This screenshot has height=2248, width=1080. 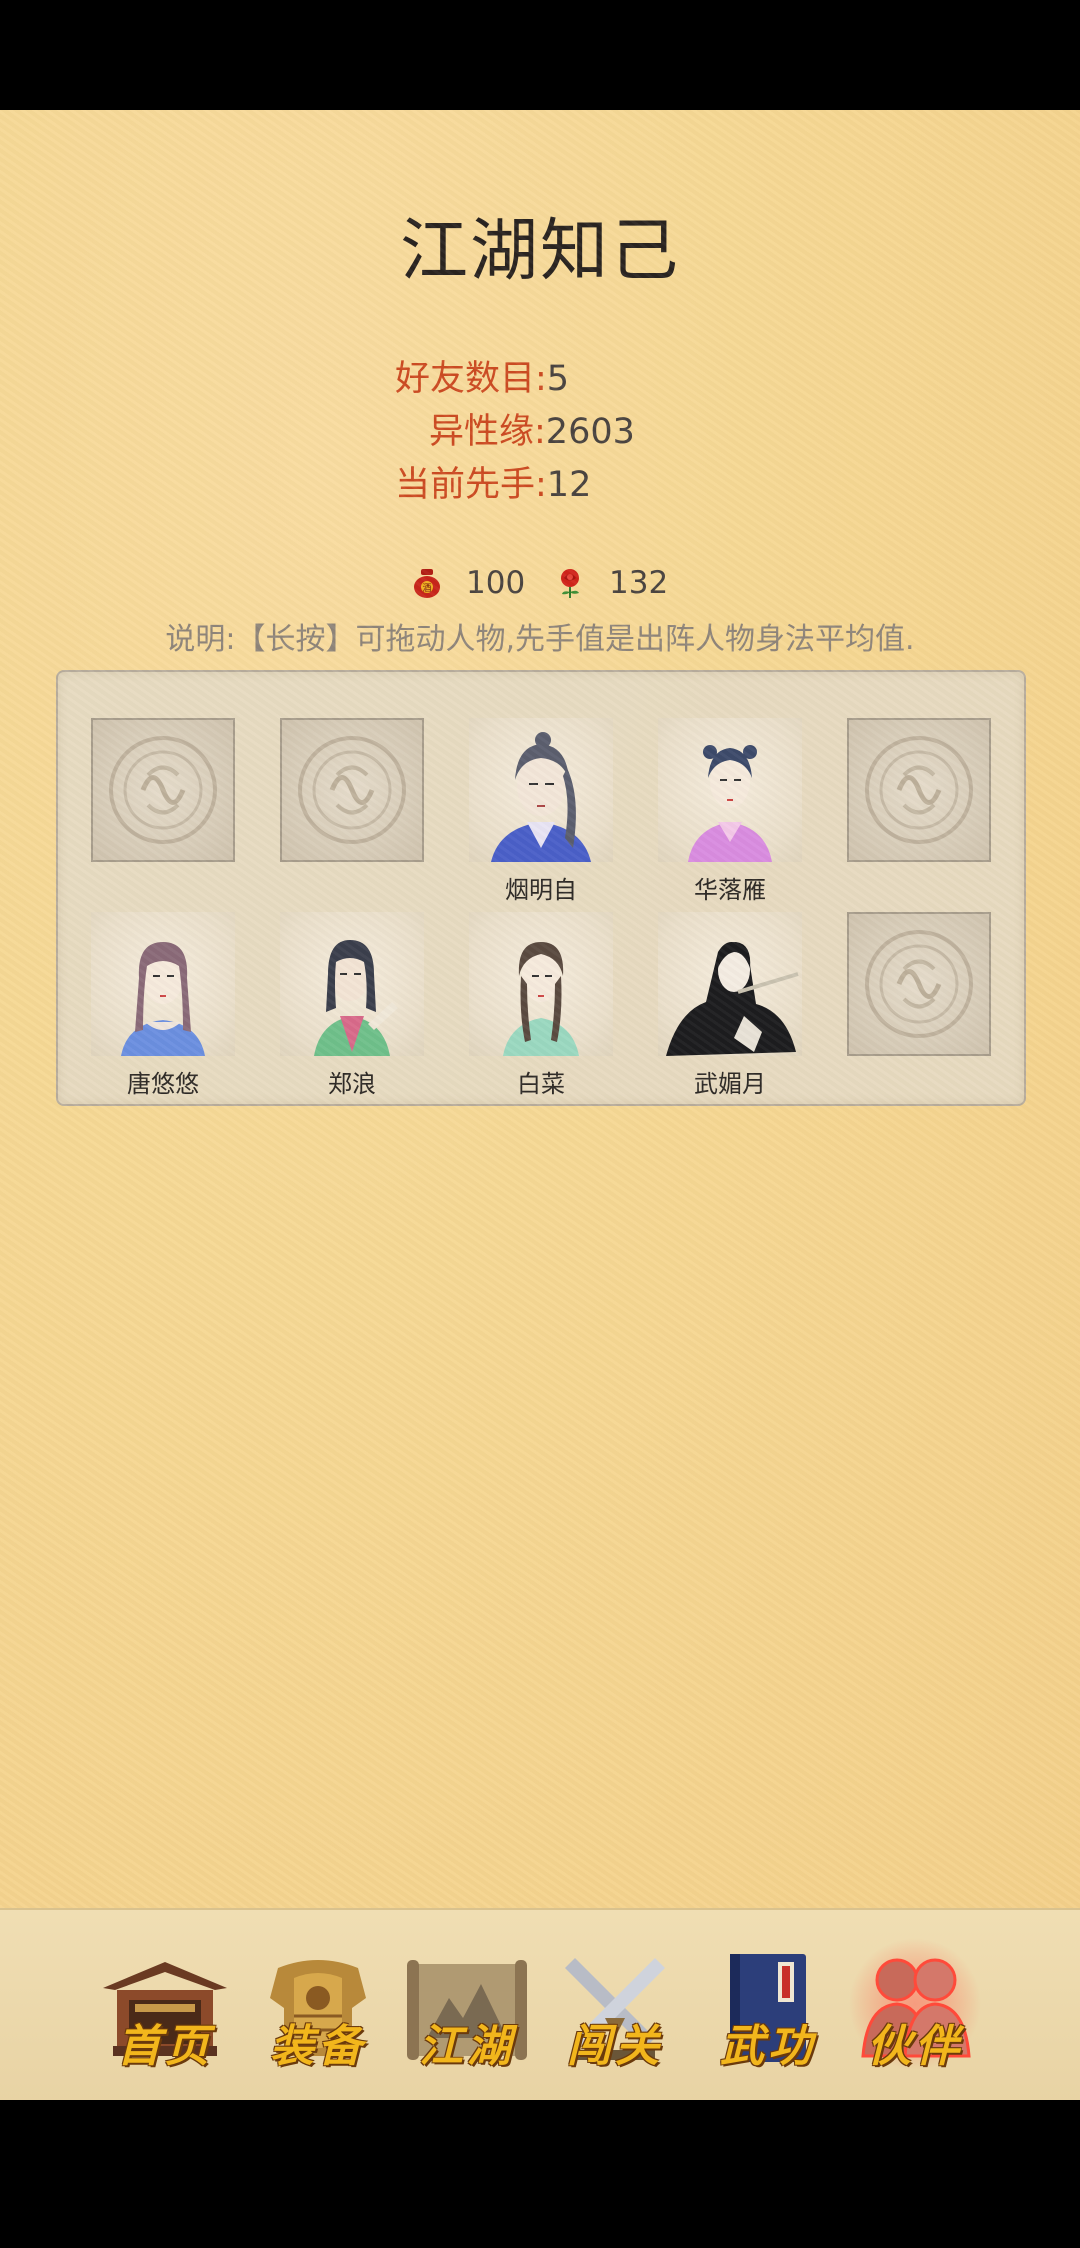 I want to click on character-card: 烟明自, so click(x=541, y=811).